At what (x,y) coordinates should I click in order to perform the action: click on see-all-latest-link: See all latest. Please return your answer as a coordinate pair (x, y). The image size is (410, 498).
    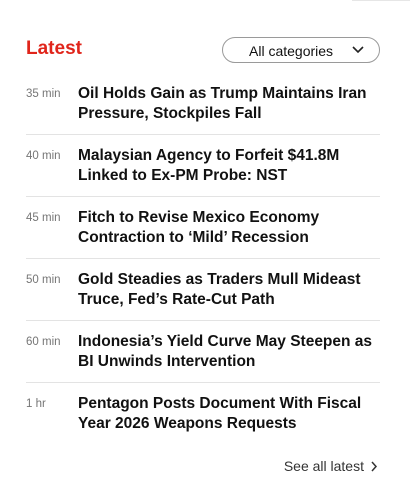
    Looking at the image, I should click on (331, 466).